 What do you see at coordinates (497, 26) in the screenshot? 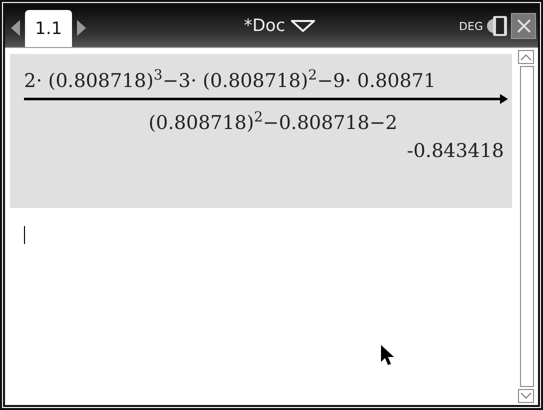
I see `battery-icon` at bounding box center [497, 26].